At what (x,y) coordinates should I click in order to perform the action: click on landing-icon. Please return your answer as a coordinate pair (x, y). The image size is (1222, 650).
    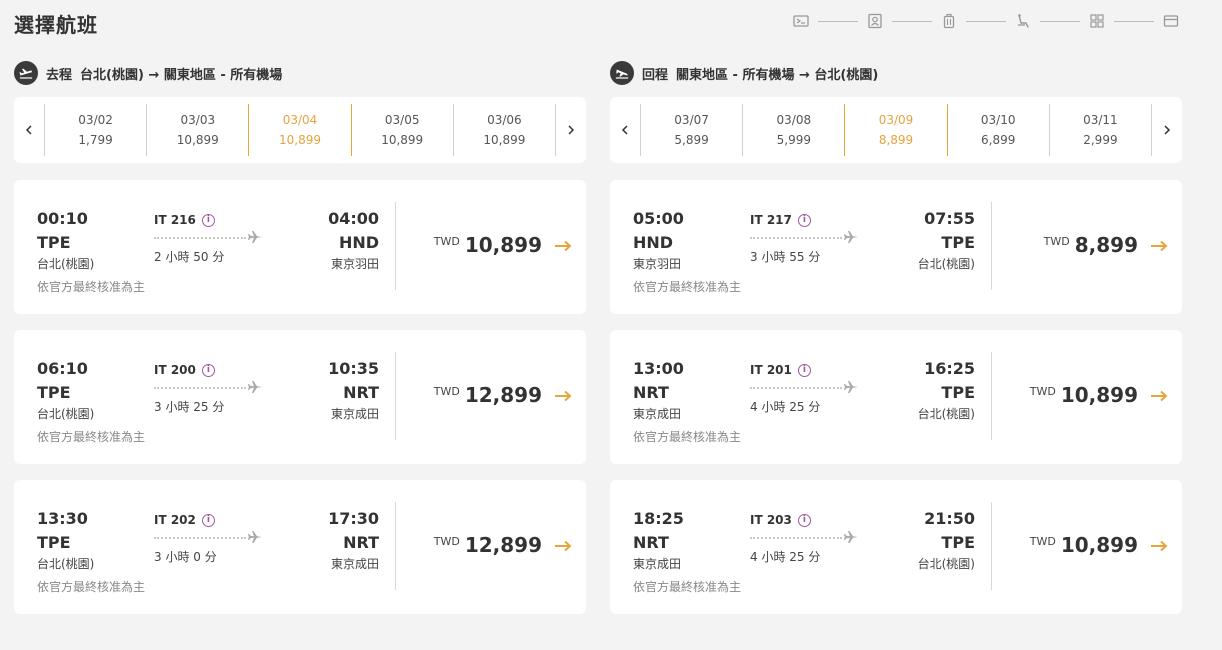
    Looking at the image, I should click on (622, 73).